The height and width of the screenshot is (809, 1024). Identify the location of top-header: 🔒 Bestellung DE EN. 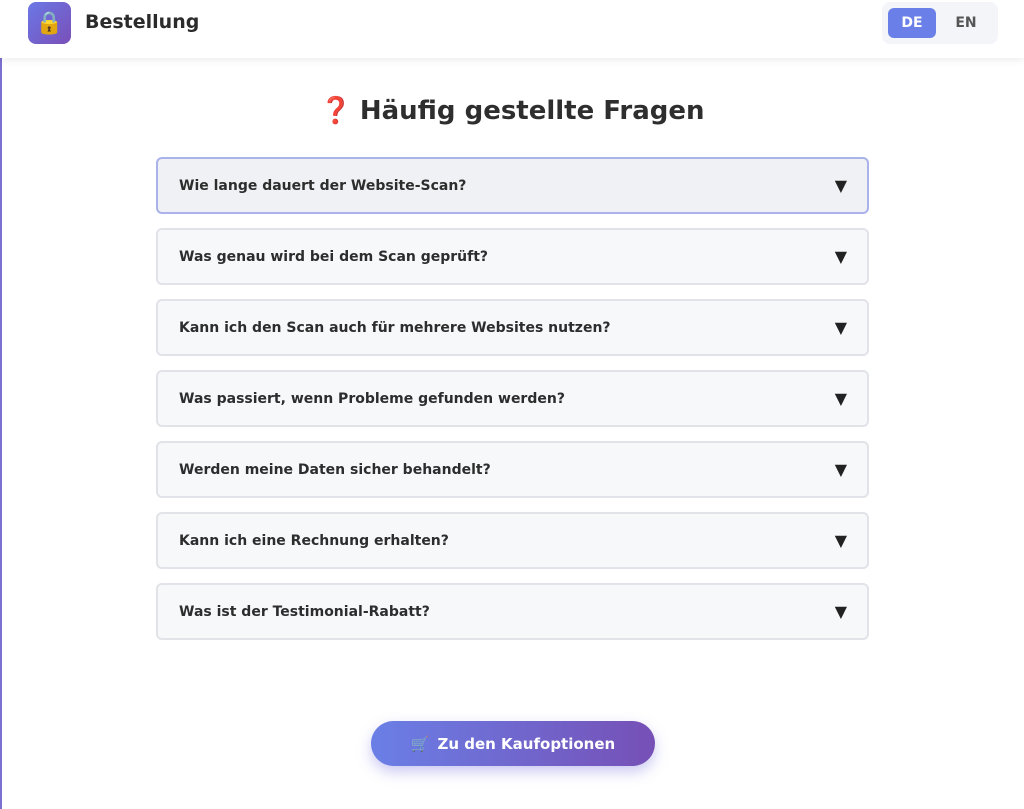
(512, 29).